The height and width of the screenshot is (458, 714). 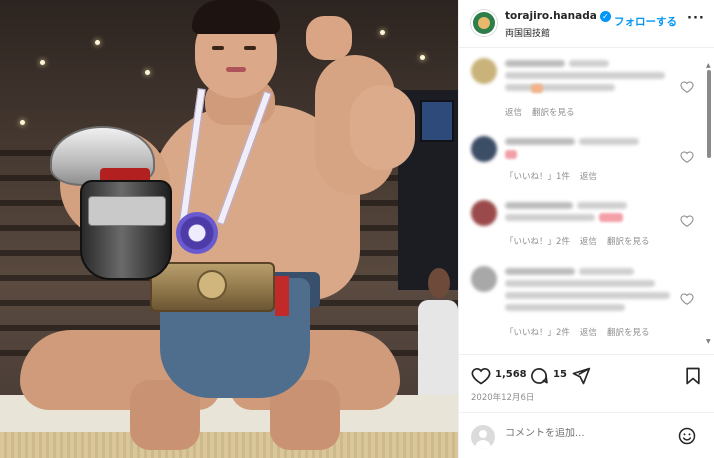 What do you see at coordinates (583, 157) in the screenshot?
I see `comment-item: 「いいね！」1件 返信` at bounding box center [583, 157].